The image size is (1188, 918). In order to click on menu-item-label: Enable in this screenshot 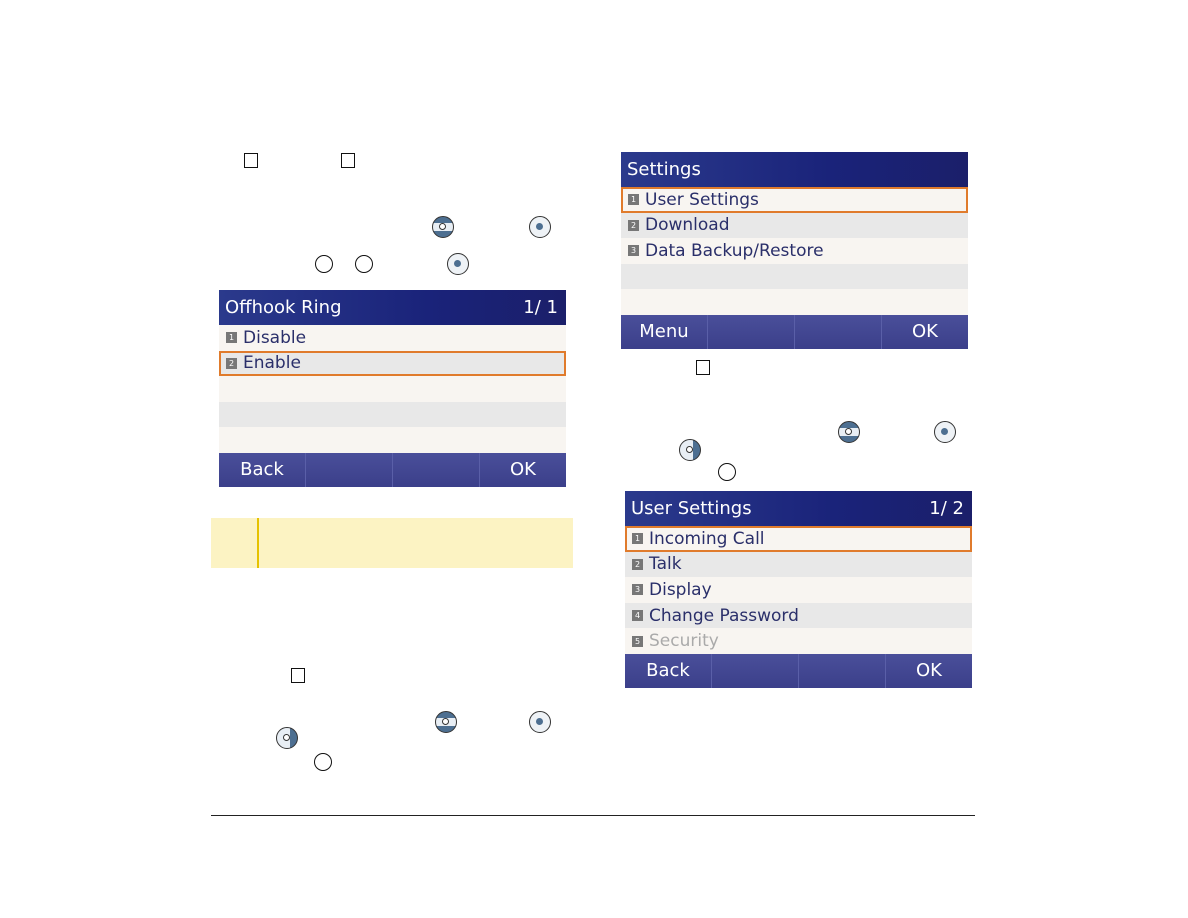, I will do `click(272, 363)`.